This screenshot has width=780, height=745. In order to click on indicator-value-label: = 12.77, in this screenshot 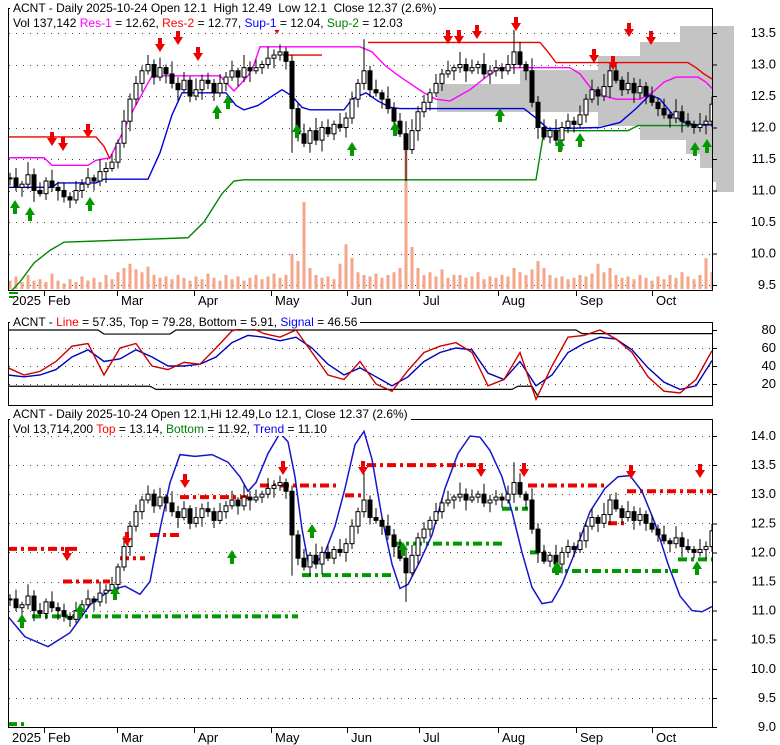, I will do `click(219, 23)`.